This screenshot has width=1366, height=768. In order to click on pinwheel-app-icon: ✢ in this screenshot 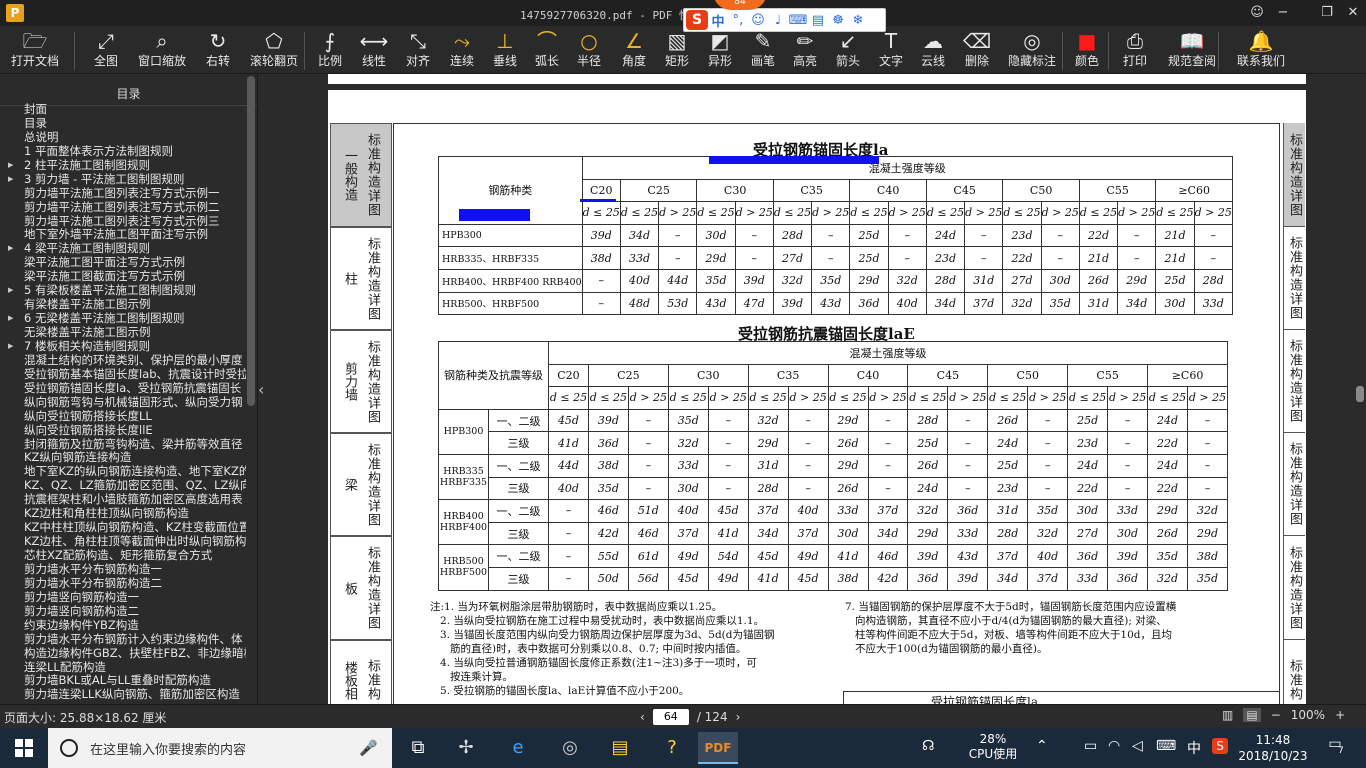, I will do `click(466, 748)`.